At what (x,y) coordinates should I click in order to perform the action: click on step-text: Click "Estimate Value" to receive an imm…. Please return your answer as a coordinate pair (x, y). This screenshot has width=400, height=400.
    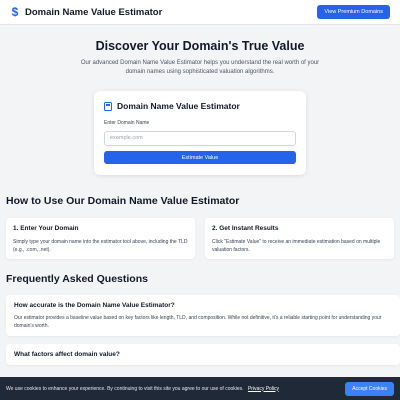
    Looking at the image, I should click on (296, 246).